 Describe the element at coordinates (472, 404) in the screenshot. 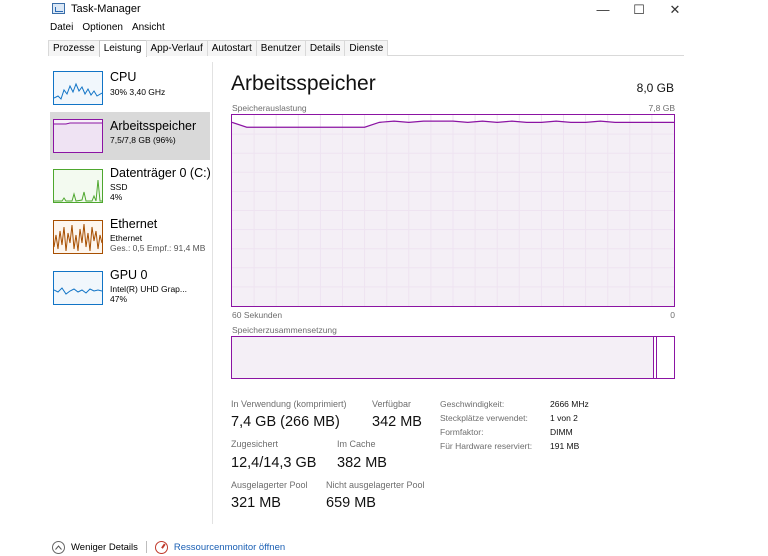

I see `speed-label: Geschwindigkeit:` at that location.